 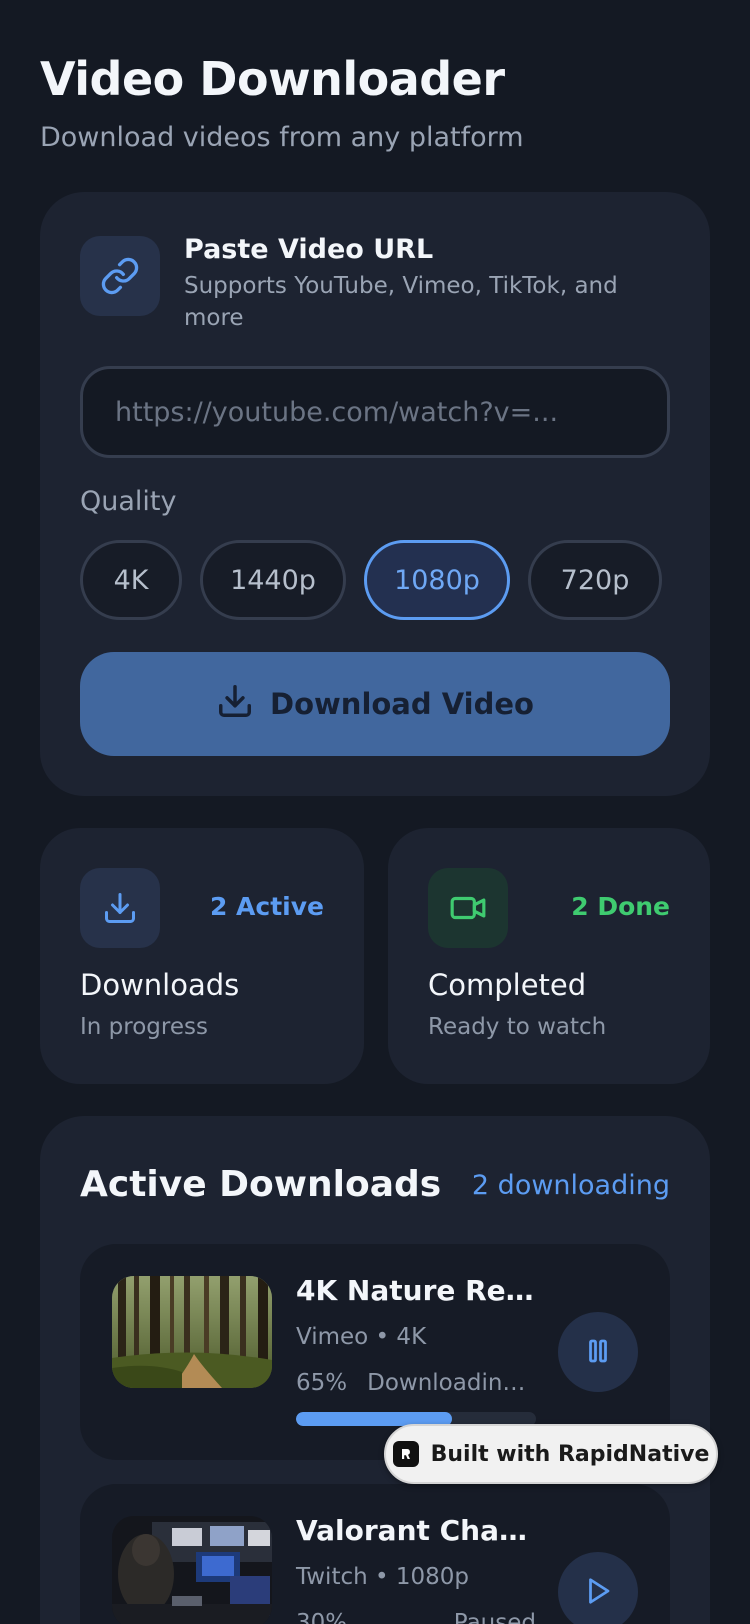 What do you see at coordinates (192, 1570) in the screenshot?
I see `gaming-setup-thumbnail` at bounding box center [192, 1570].